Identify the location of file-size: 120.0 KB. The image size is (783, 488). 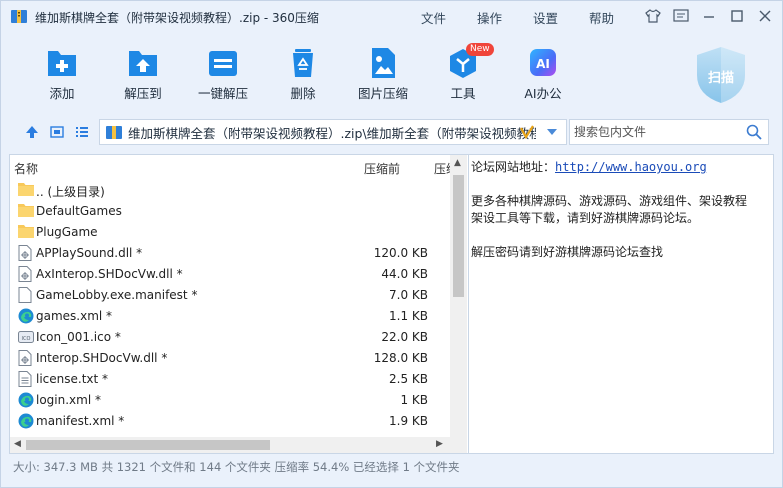
(400, 253).